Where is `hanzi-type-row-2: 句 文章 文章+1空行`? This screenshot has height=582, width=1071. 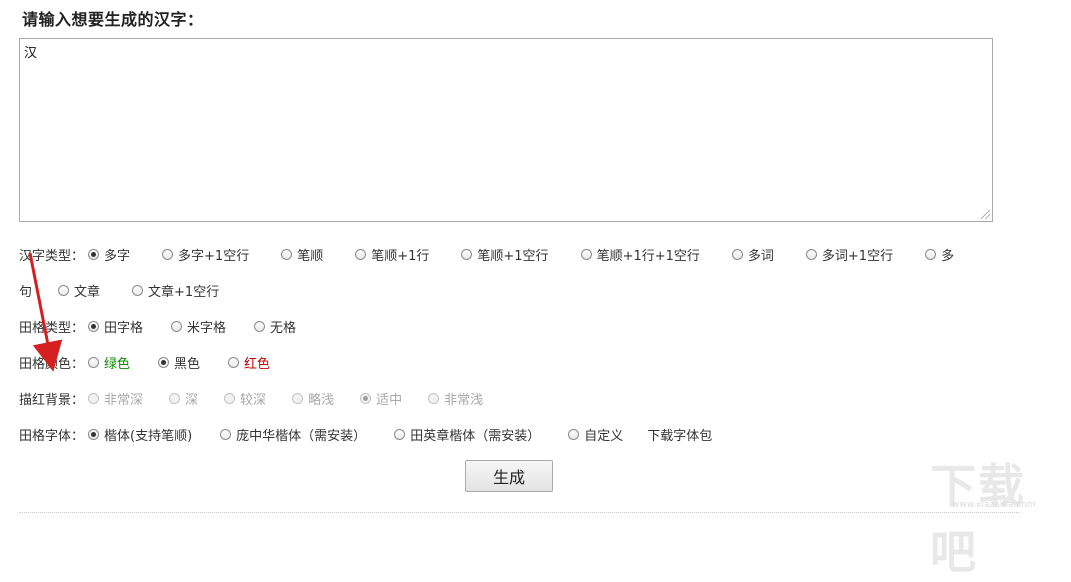
hanzi-type-row-2: 句 文章 文章+1空行 is located at coordinates (119, 290).